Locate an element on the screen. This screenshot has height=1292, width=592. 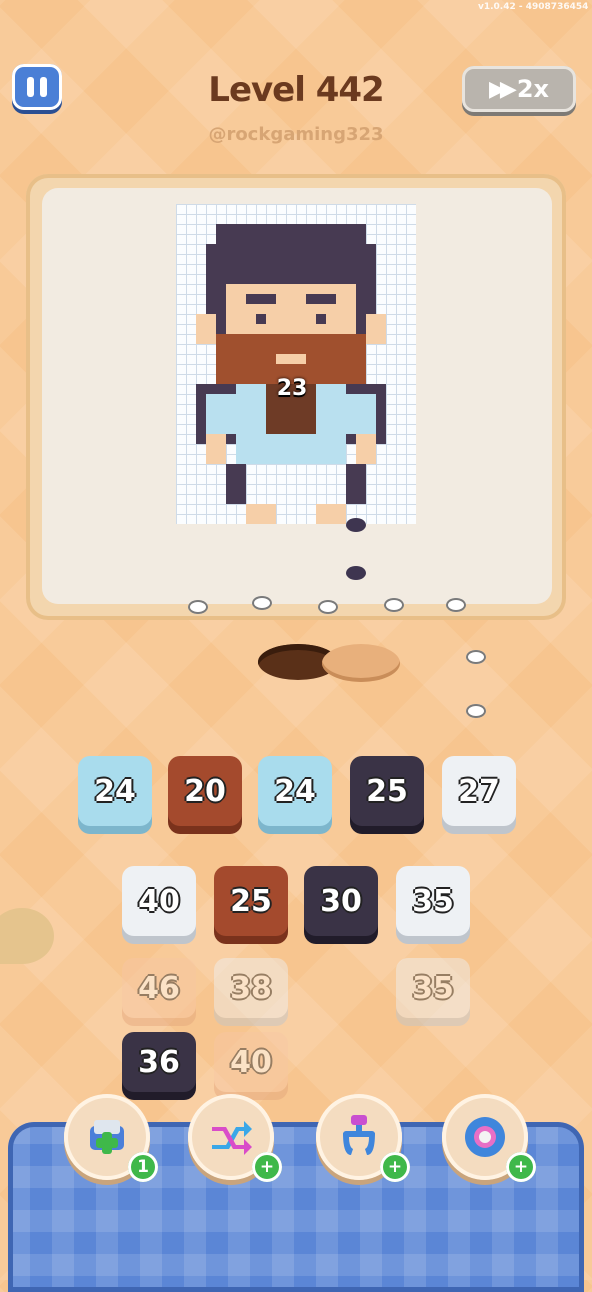
shuffle-arrows-icon is located at coordinates (232, 1138).